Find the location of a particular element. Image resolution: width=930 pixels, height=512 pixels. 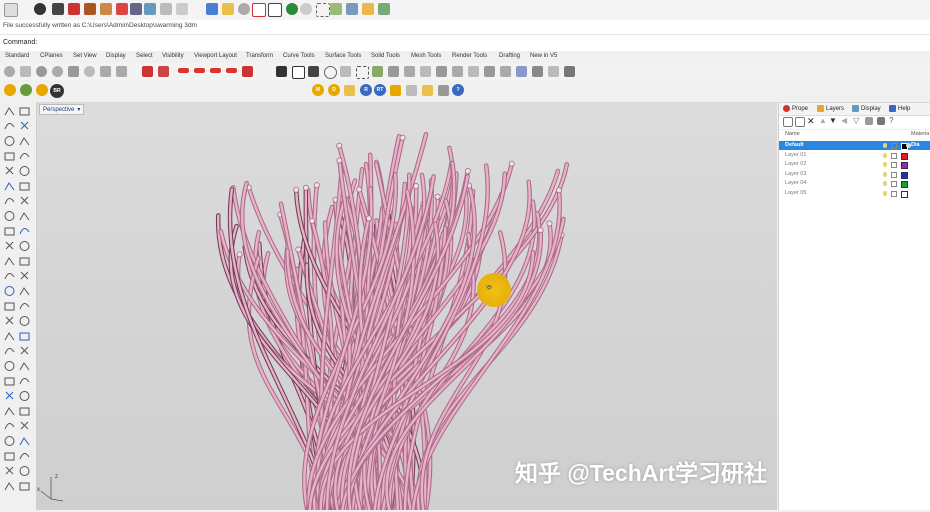

taper-icon is located at coordinates (457, 71).